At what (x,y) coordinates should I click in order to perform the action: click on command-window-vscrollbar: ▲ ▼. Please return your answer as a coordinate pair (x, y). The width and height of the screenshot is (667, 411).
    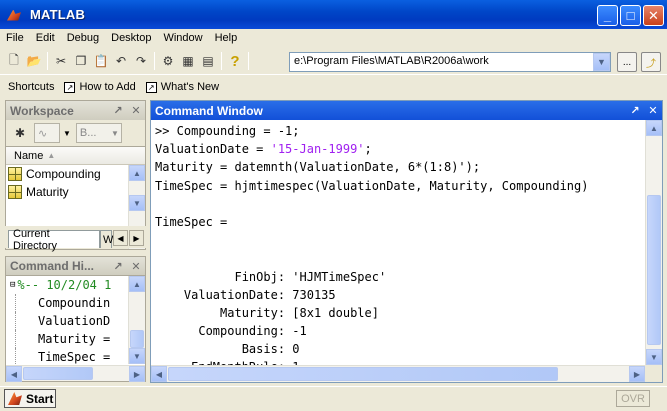
    Looking at the image, I should click on (653, 242).